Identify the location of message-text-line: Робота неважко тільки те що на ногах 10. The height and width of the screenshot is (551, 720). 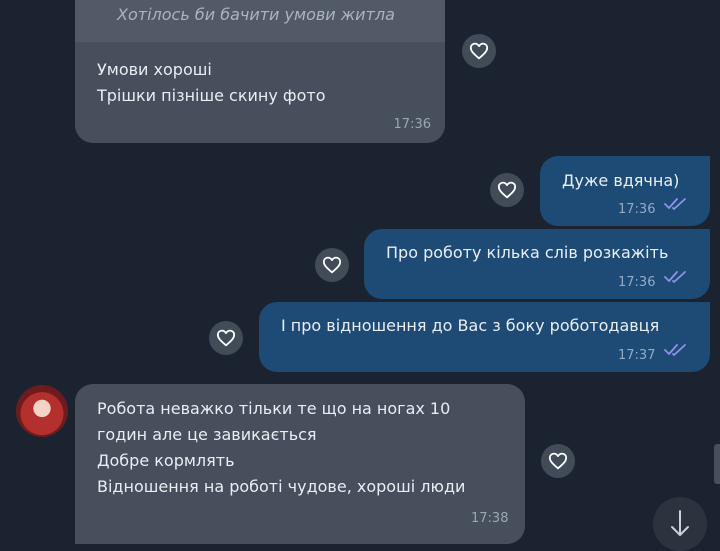
(274, 408).